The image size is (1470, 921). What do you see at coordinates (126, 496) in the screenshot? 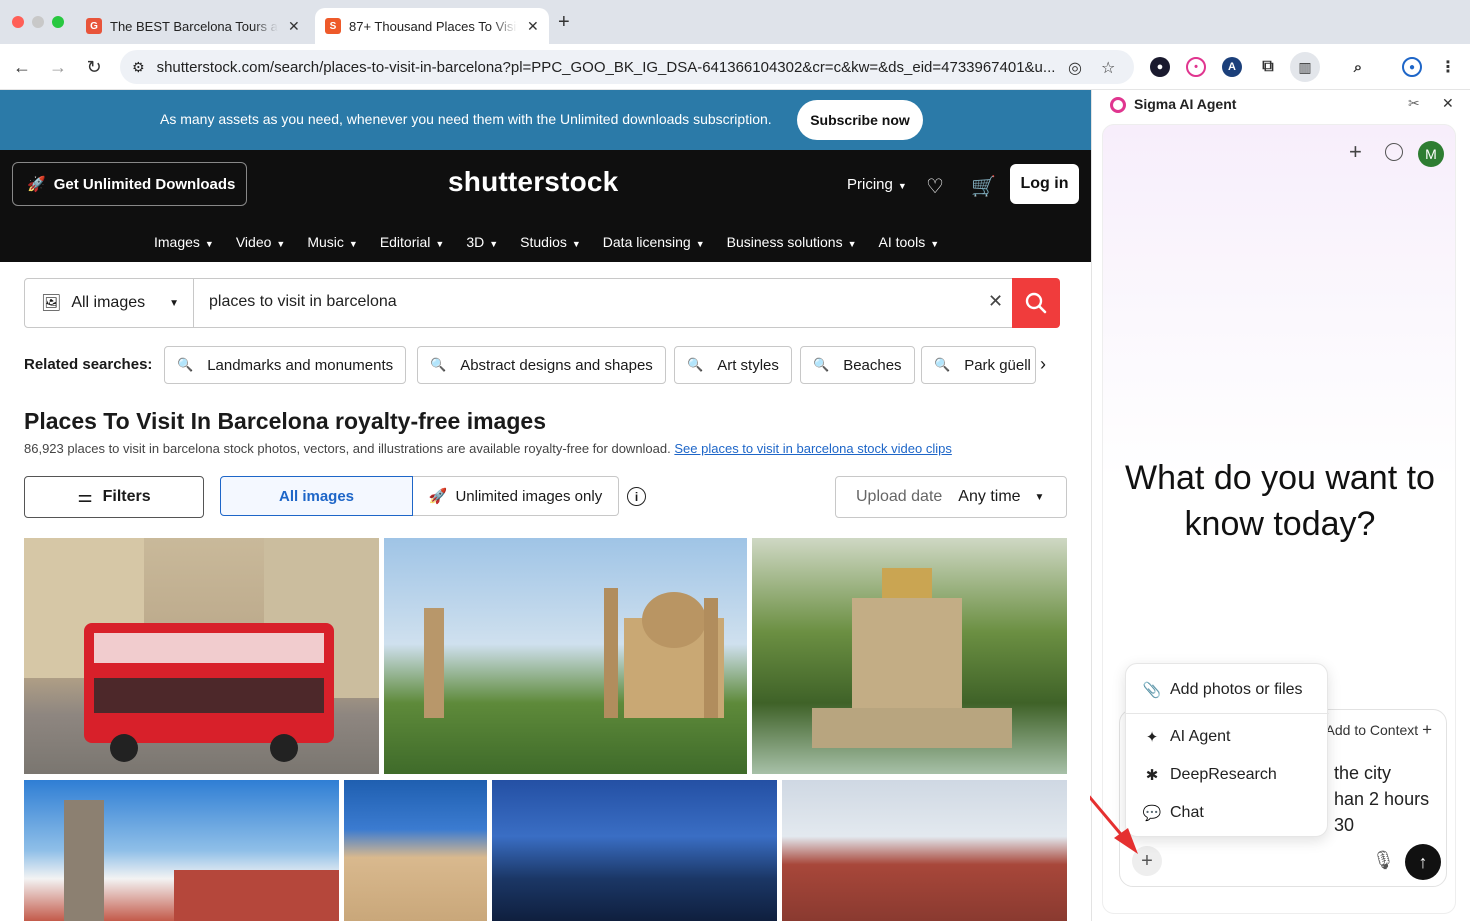
I see `filters-label: Filters` at bounding box center [126, 496].